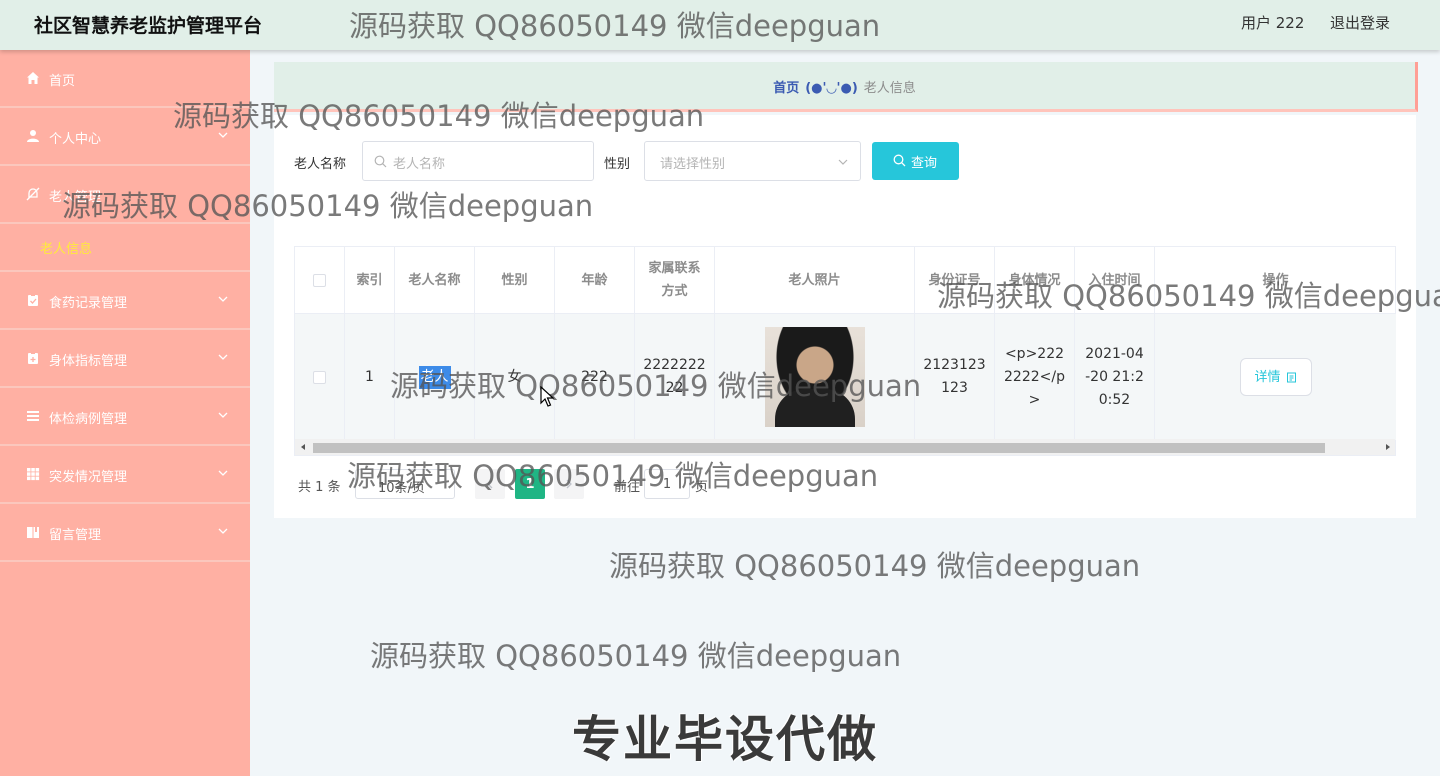 The image size is (1440, 776). What do you see at coordinates (125, 137) in the screenshot?
I see `sidebar-item-personal-center: 个人中心` at bounding box center [125, 137].